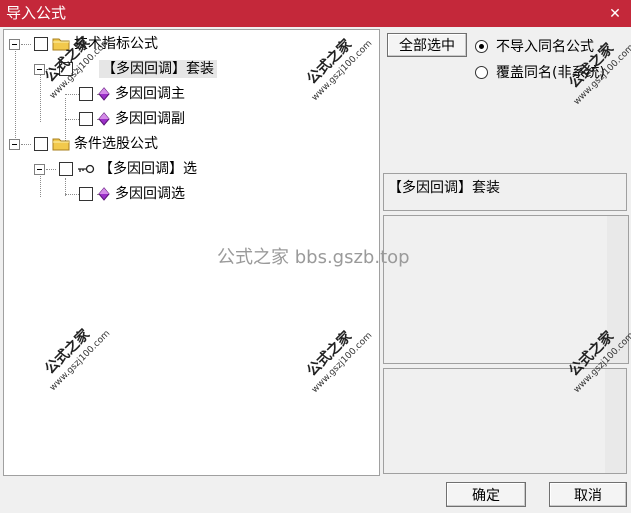  Describe the element at coordinates (597, 94) in the screenshot. I see `watermark: 公式之家 www.gszj100.com` at that location.